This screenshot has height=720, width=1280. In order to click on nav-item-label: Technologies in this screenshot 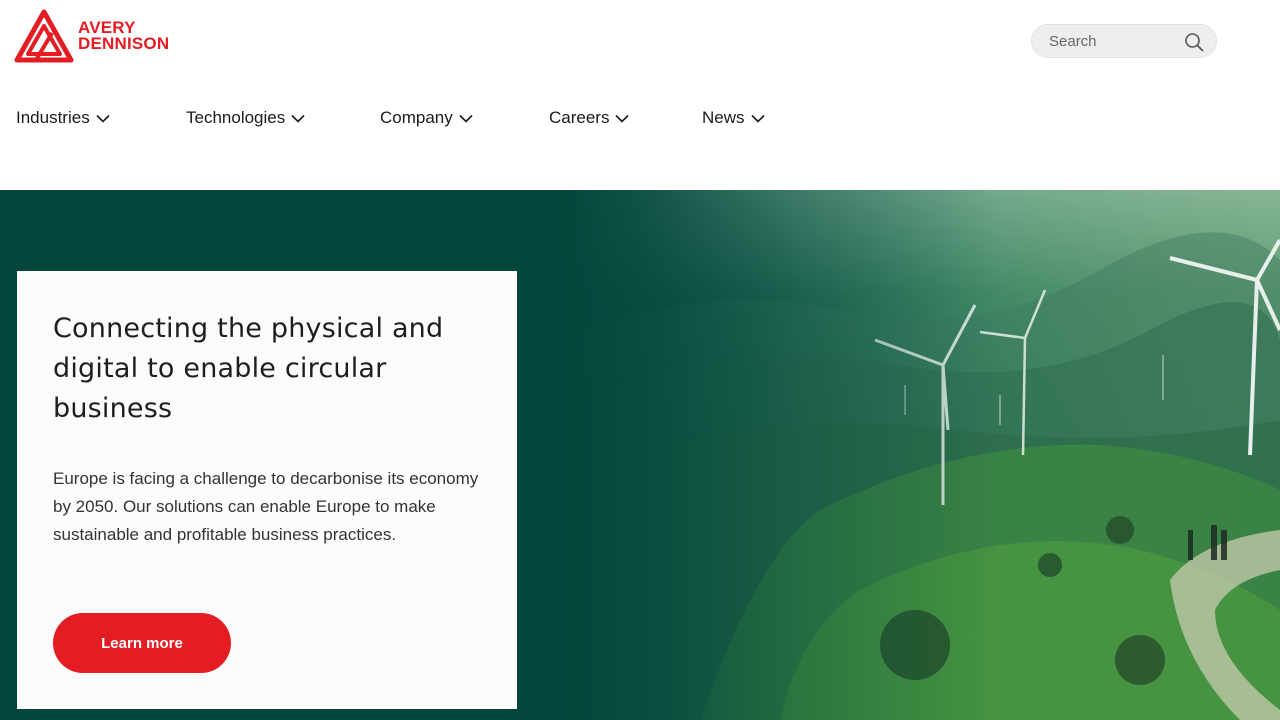, I will do `click(236, 117)`.